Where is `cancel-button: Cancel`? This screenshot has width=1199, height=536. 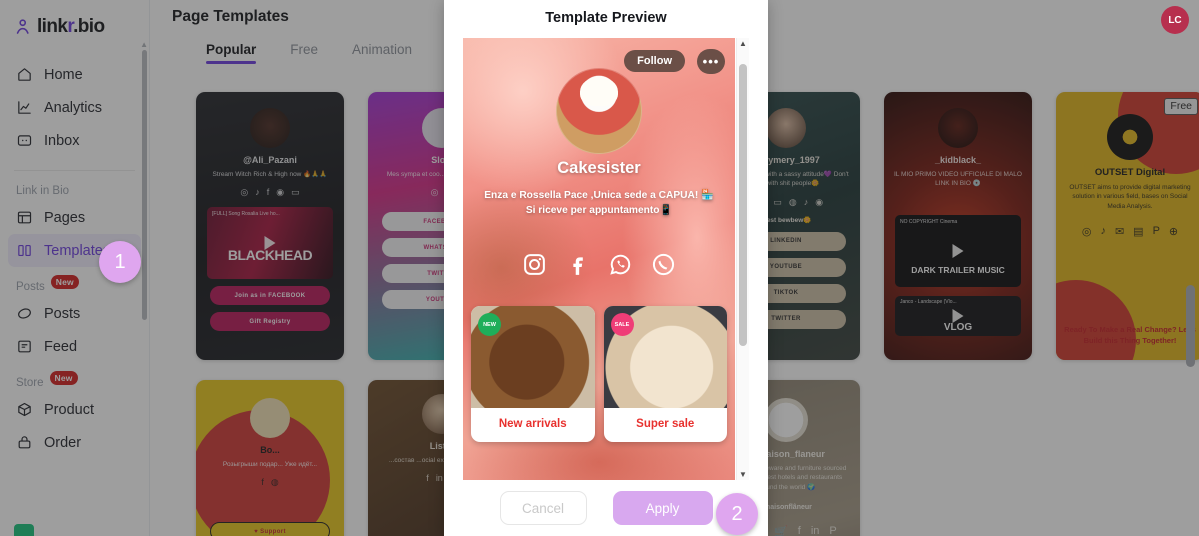 cancel-button: Cancel is located at coordinates (543, 508).